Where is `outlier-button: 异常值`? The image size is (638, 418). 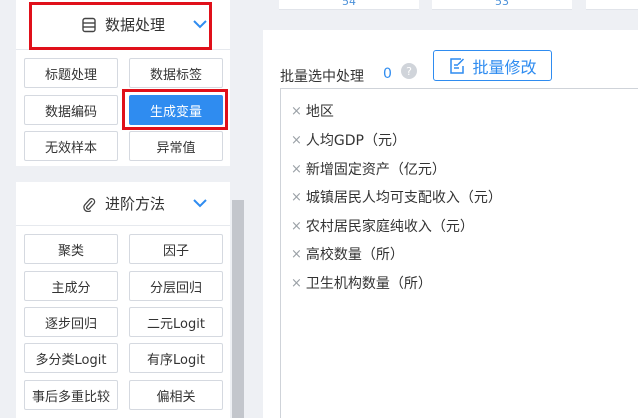 outlier-button: 异常值 is located at coordinates (176, 146).